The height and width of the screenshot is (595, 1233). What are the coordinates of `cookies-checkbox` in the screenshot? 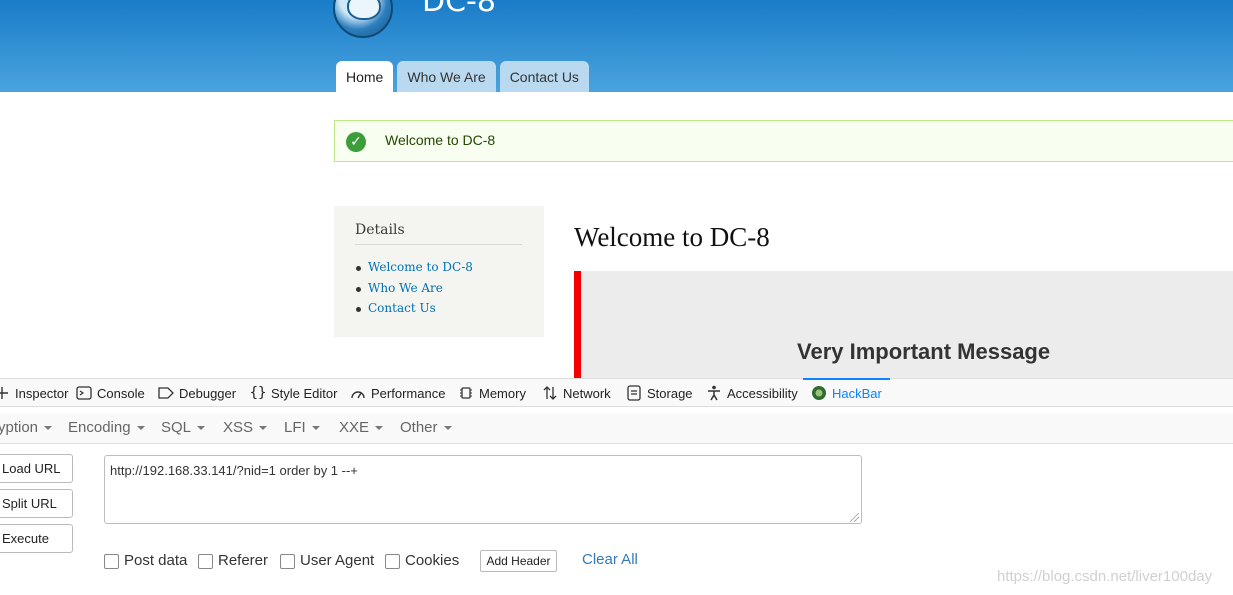 It's located at (392, 561).